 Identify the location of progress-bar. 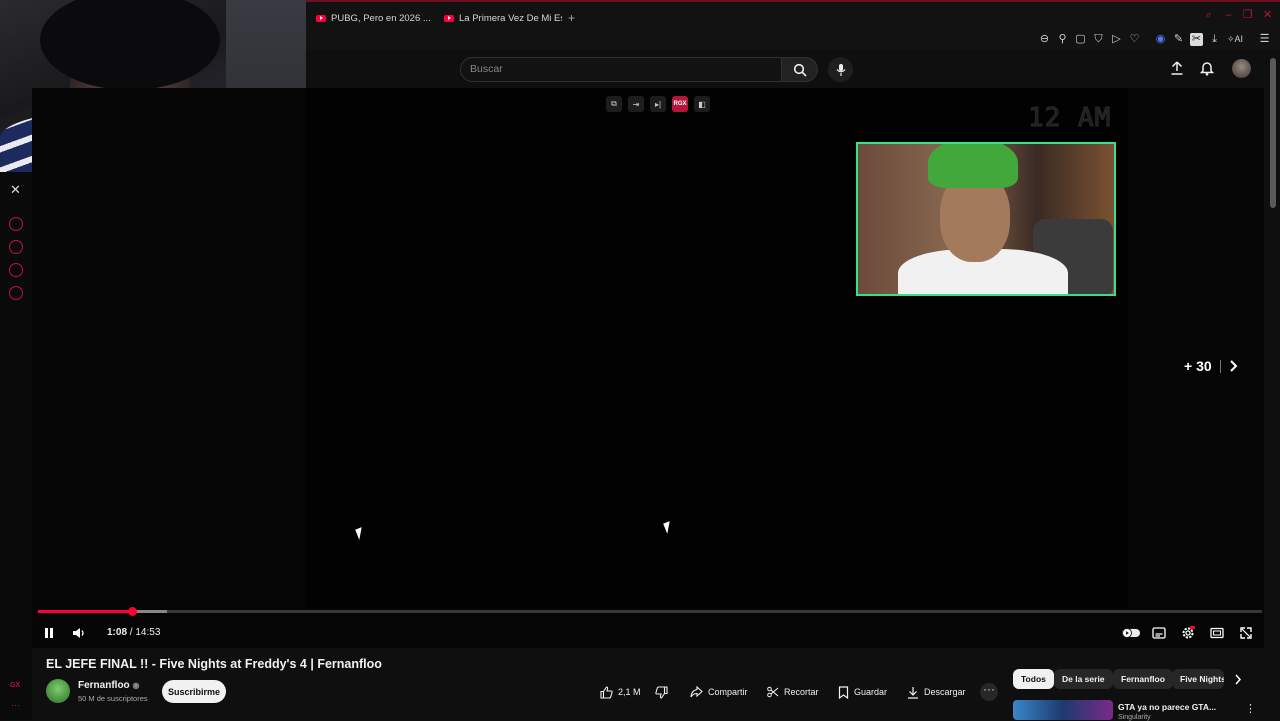
(650, 611).